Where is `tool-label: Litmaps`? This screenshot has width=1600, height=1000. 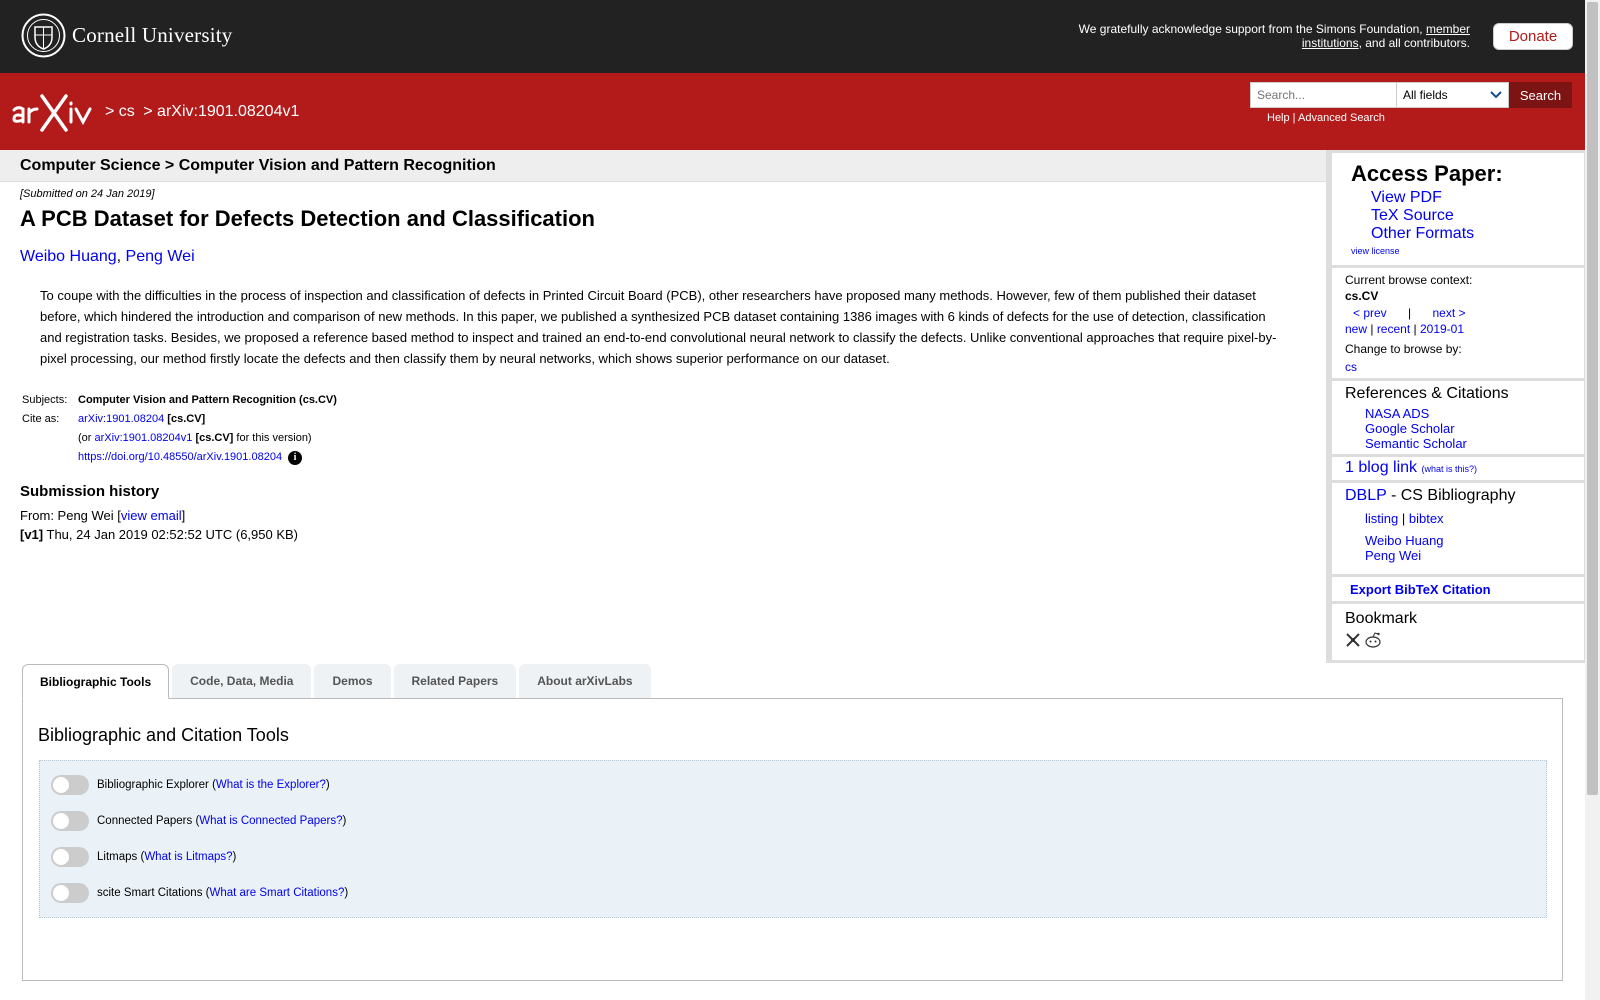 tool-label: Litmaps is located at coordinates (117, 857).